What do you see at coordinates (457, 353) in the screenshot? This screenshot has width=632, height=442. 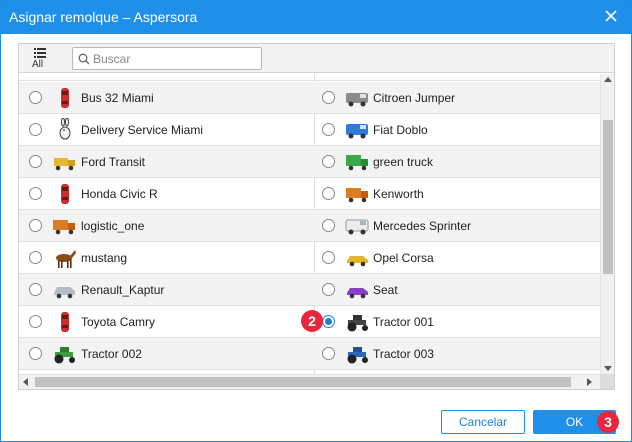 I see `unit-item: Tractor 003` at bounding box center [457, 353].